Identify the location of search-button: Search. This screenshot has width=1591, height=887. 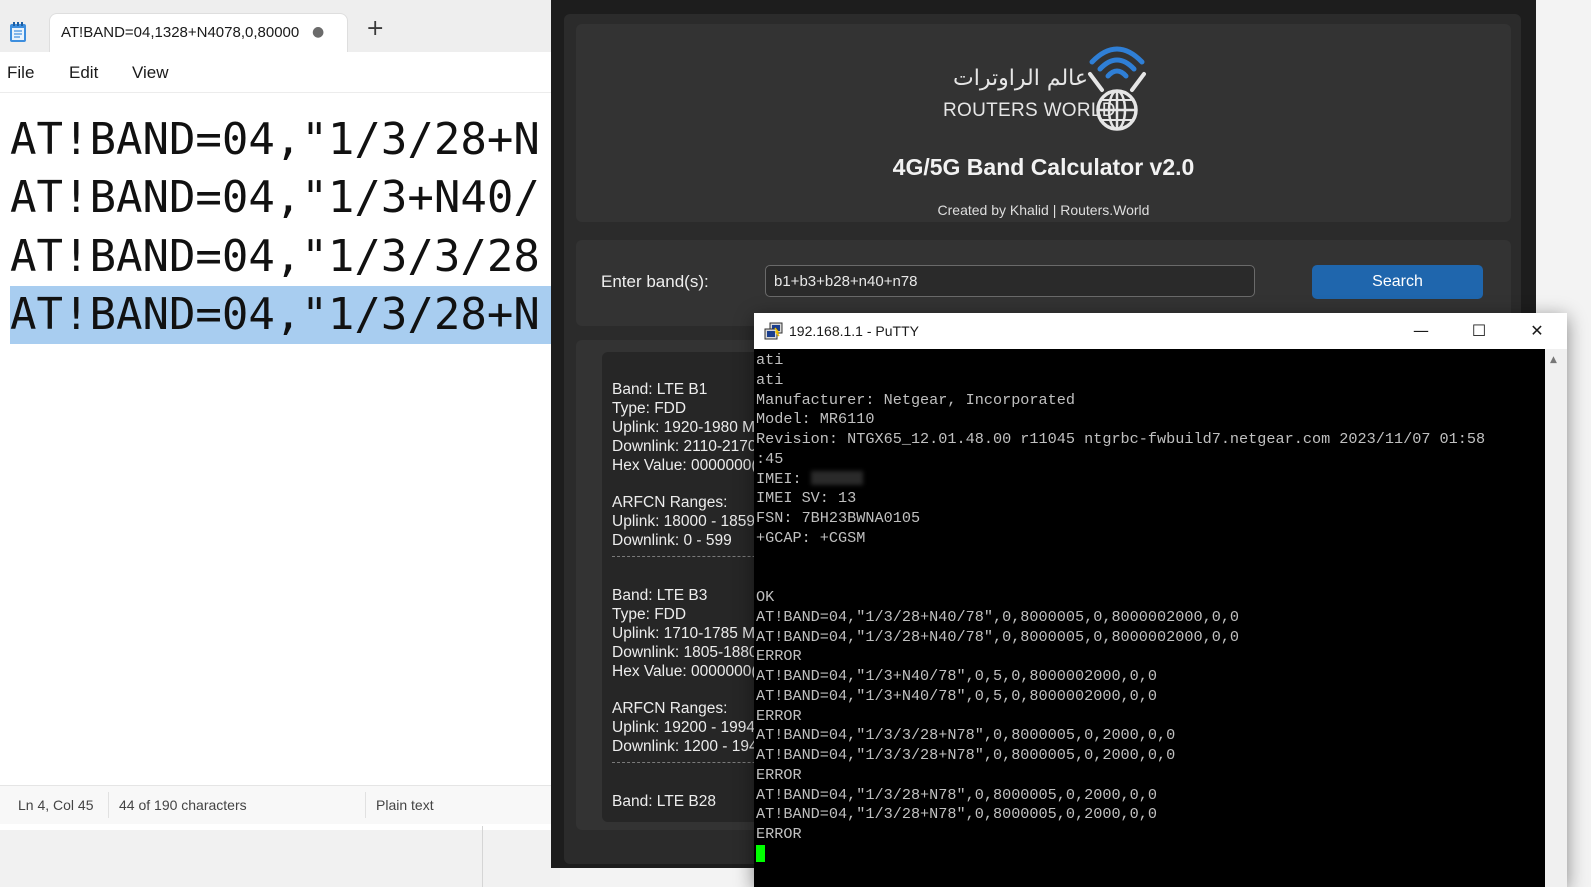
(1397, 282).